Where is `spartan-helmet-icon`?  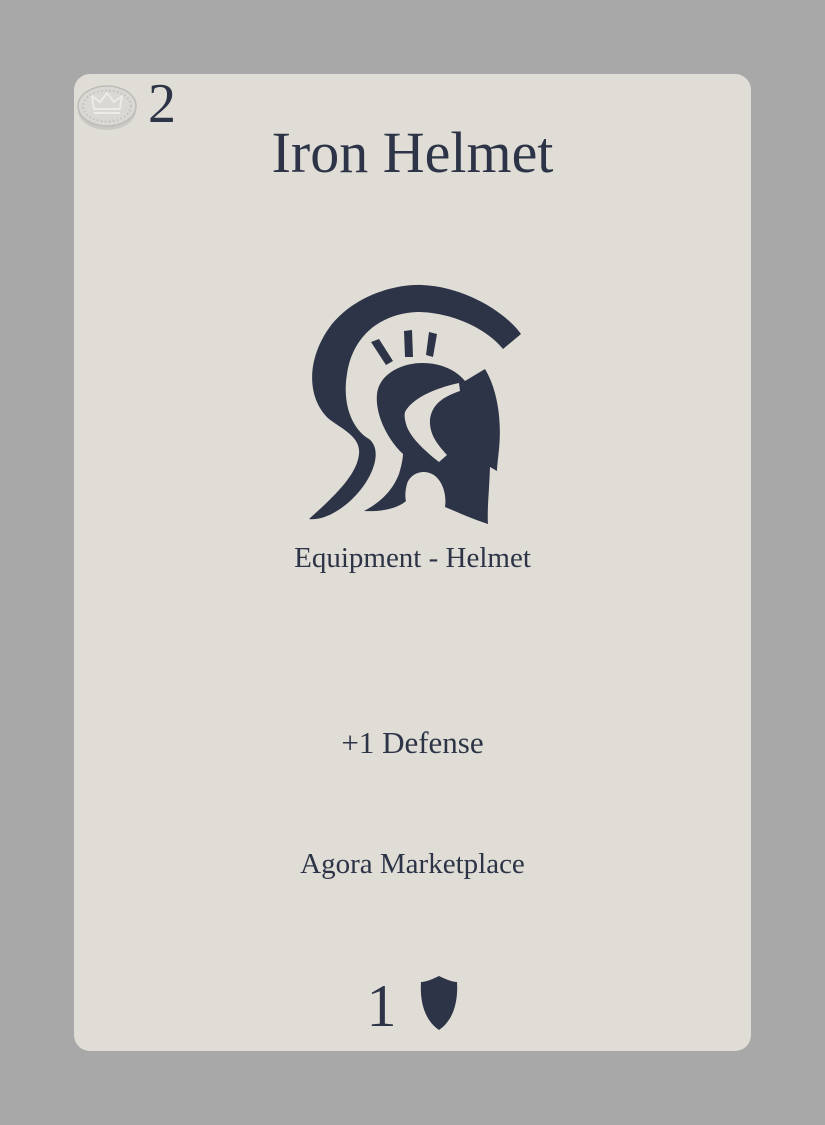 spartan-helmet-icon is located at coordinates (415, 404).